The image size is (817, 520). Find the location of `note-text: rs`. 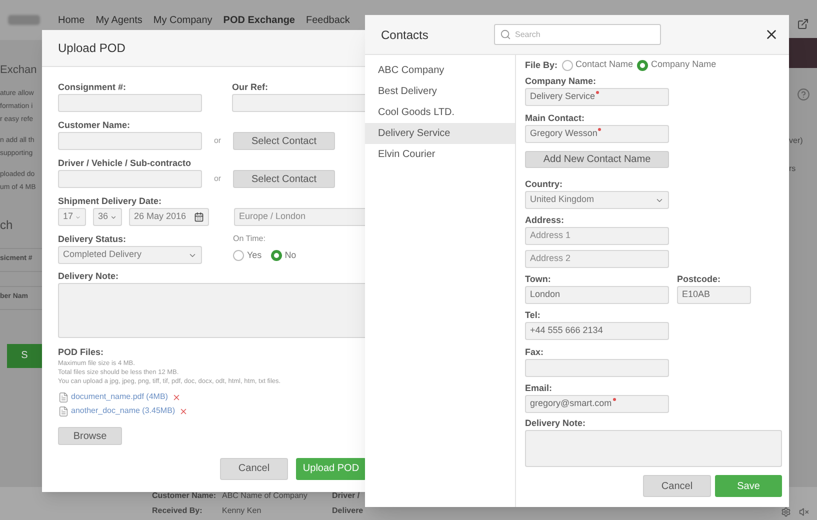

note-text: rs is located at coordinates (792, 169).